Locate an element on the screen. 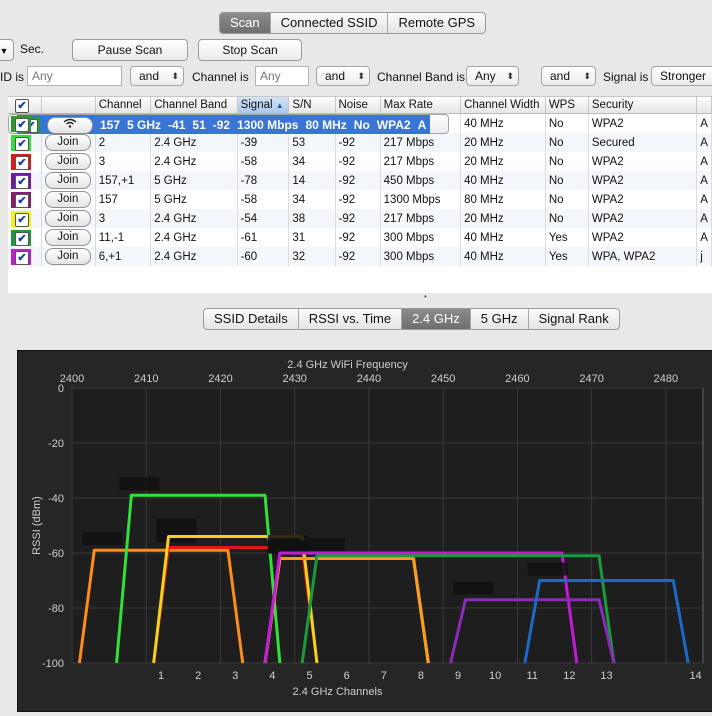 The image size is (712, 716). header-wps: WPS is located at coordinates (567, 105).